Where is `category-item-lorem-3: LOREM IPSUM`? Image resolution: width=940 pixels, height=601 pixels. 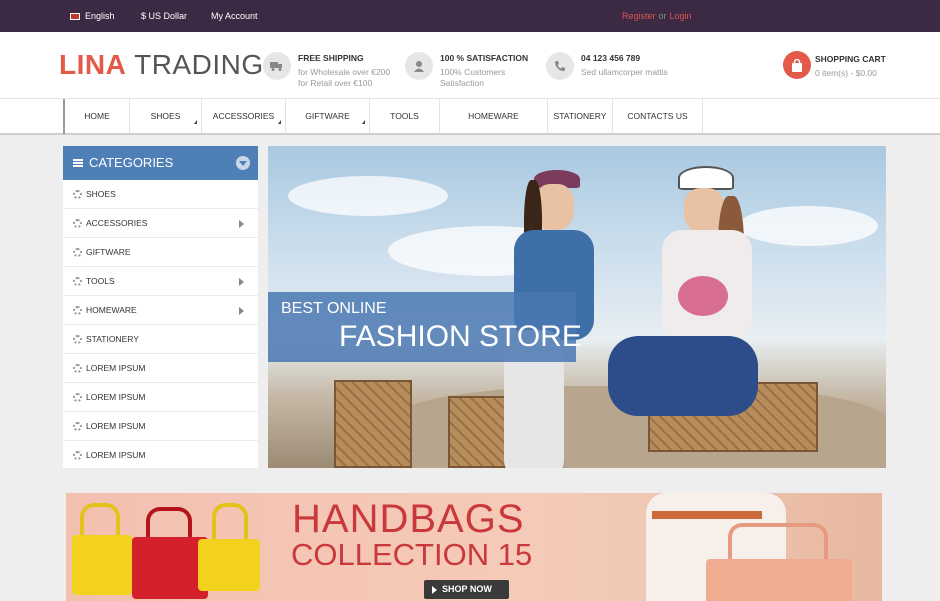 category-item-lorem-3: LOREM IPSUM is located at coordinates (160, 426).